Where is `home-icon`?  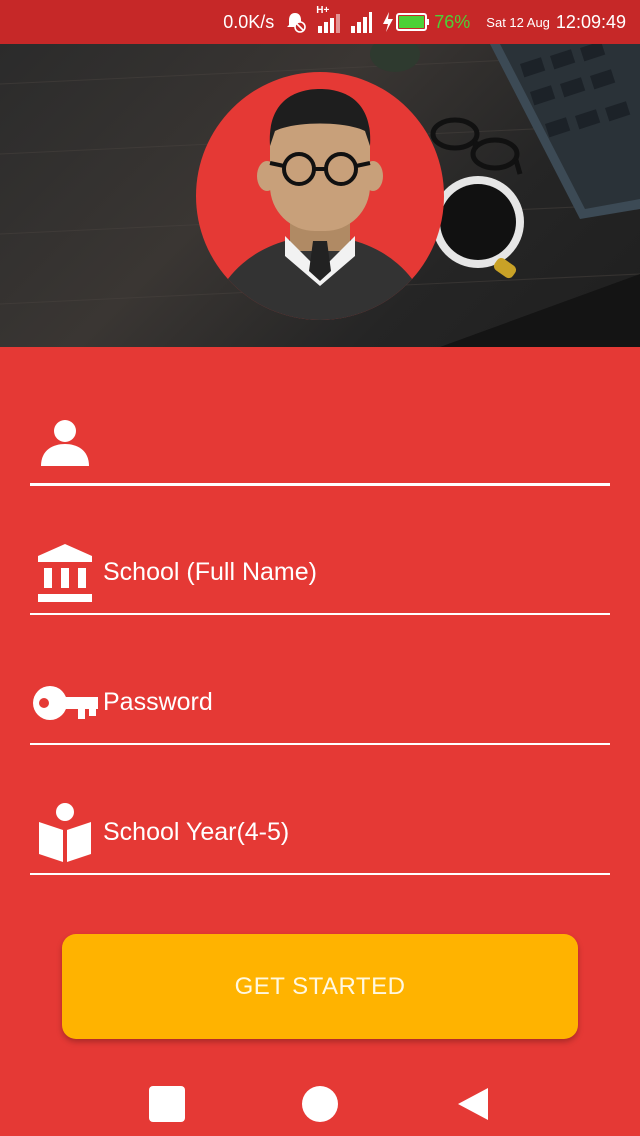 home-icon is located at coordinates (320, 1104).